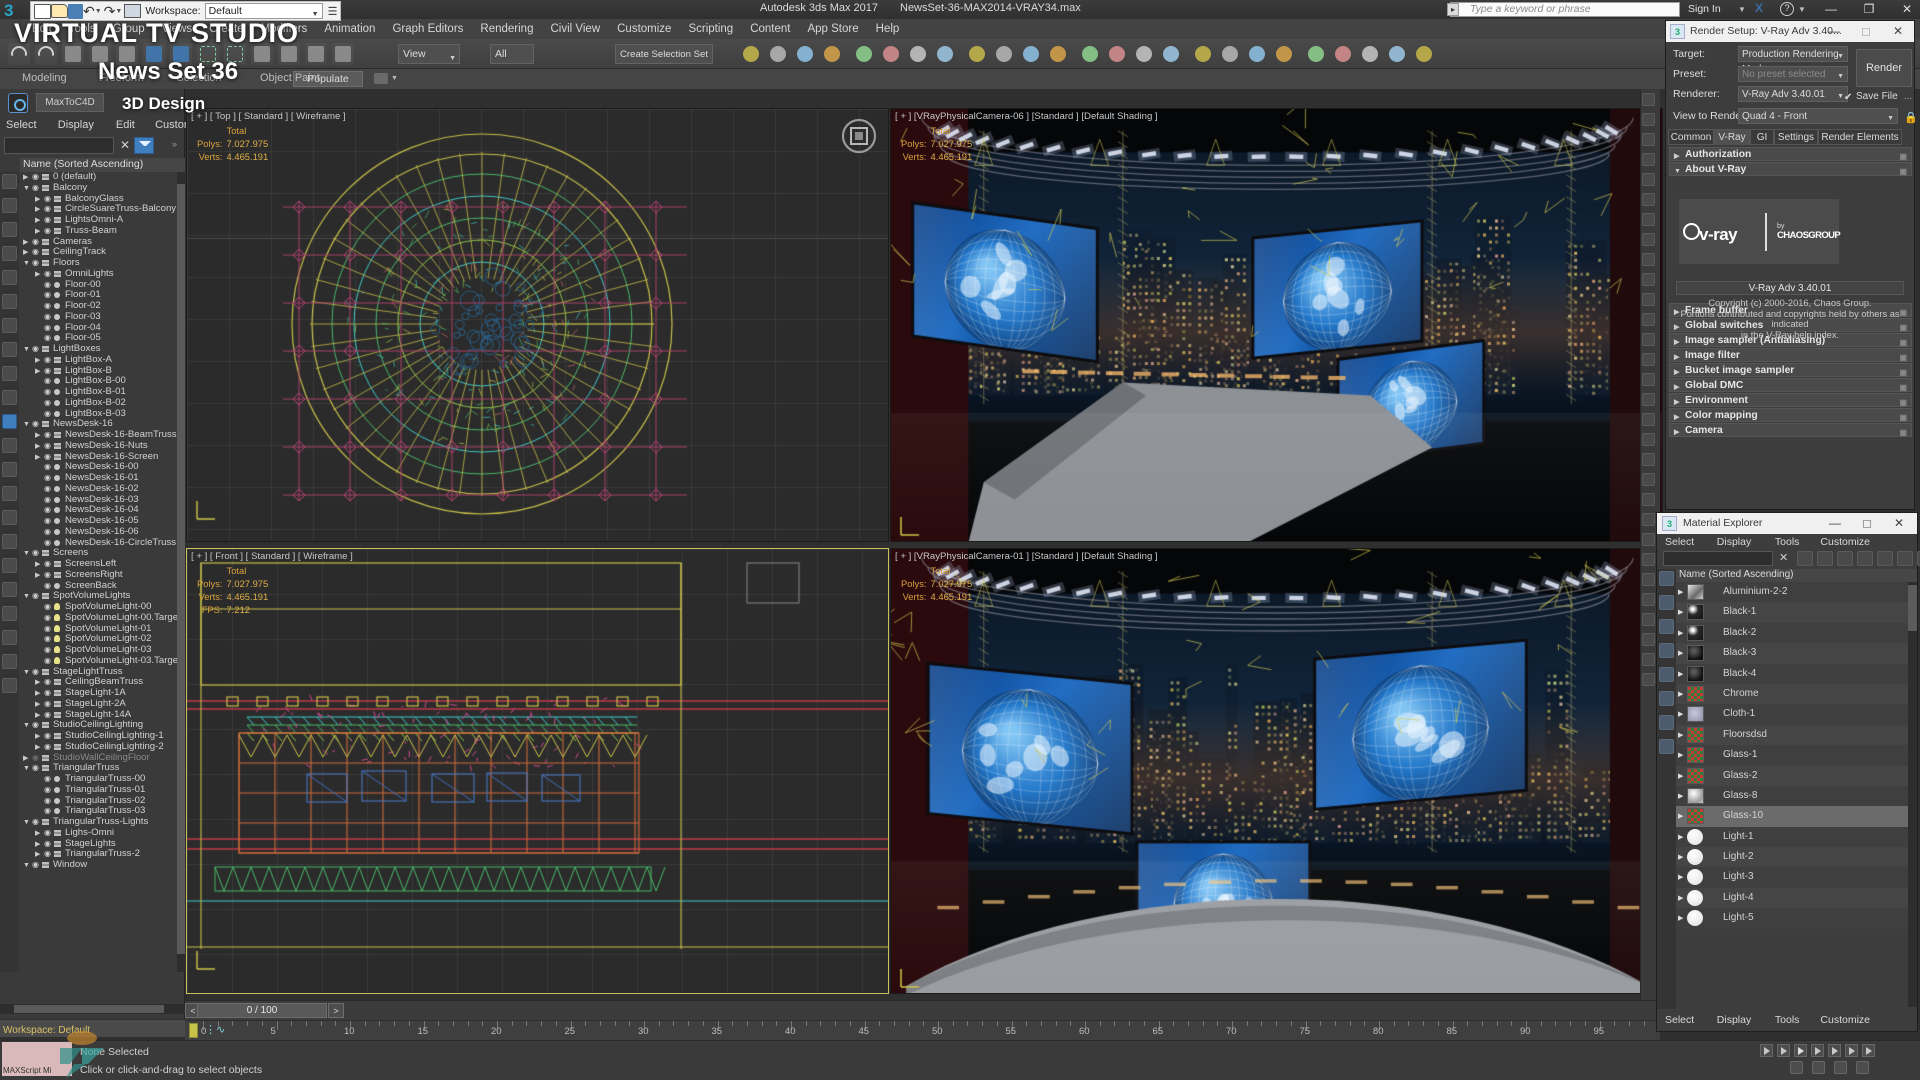 The width and height of the screenshot is (1920, 1080). What do you see at coordinates (98, 618) in the screenshot?
I see `scene-tree-row: ◉ SpotVolumeLight-00.Target` at bounding box center [98, 618].